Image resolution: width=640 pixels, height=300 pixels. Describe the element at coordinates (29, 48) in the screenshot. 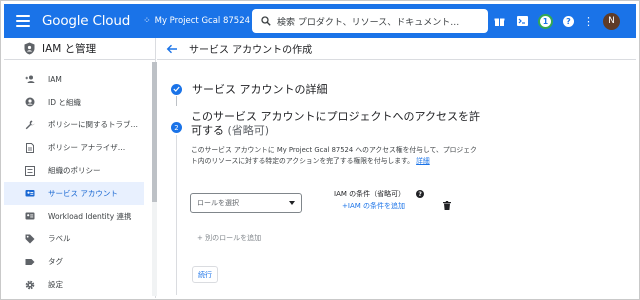

I see `shield-icon` at that location.